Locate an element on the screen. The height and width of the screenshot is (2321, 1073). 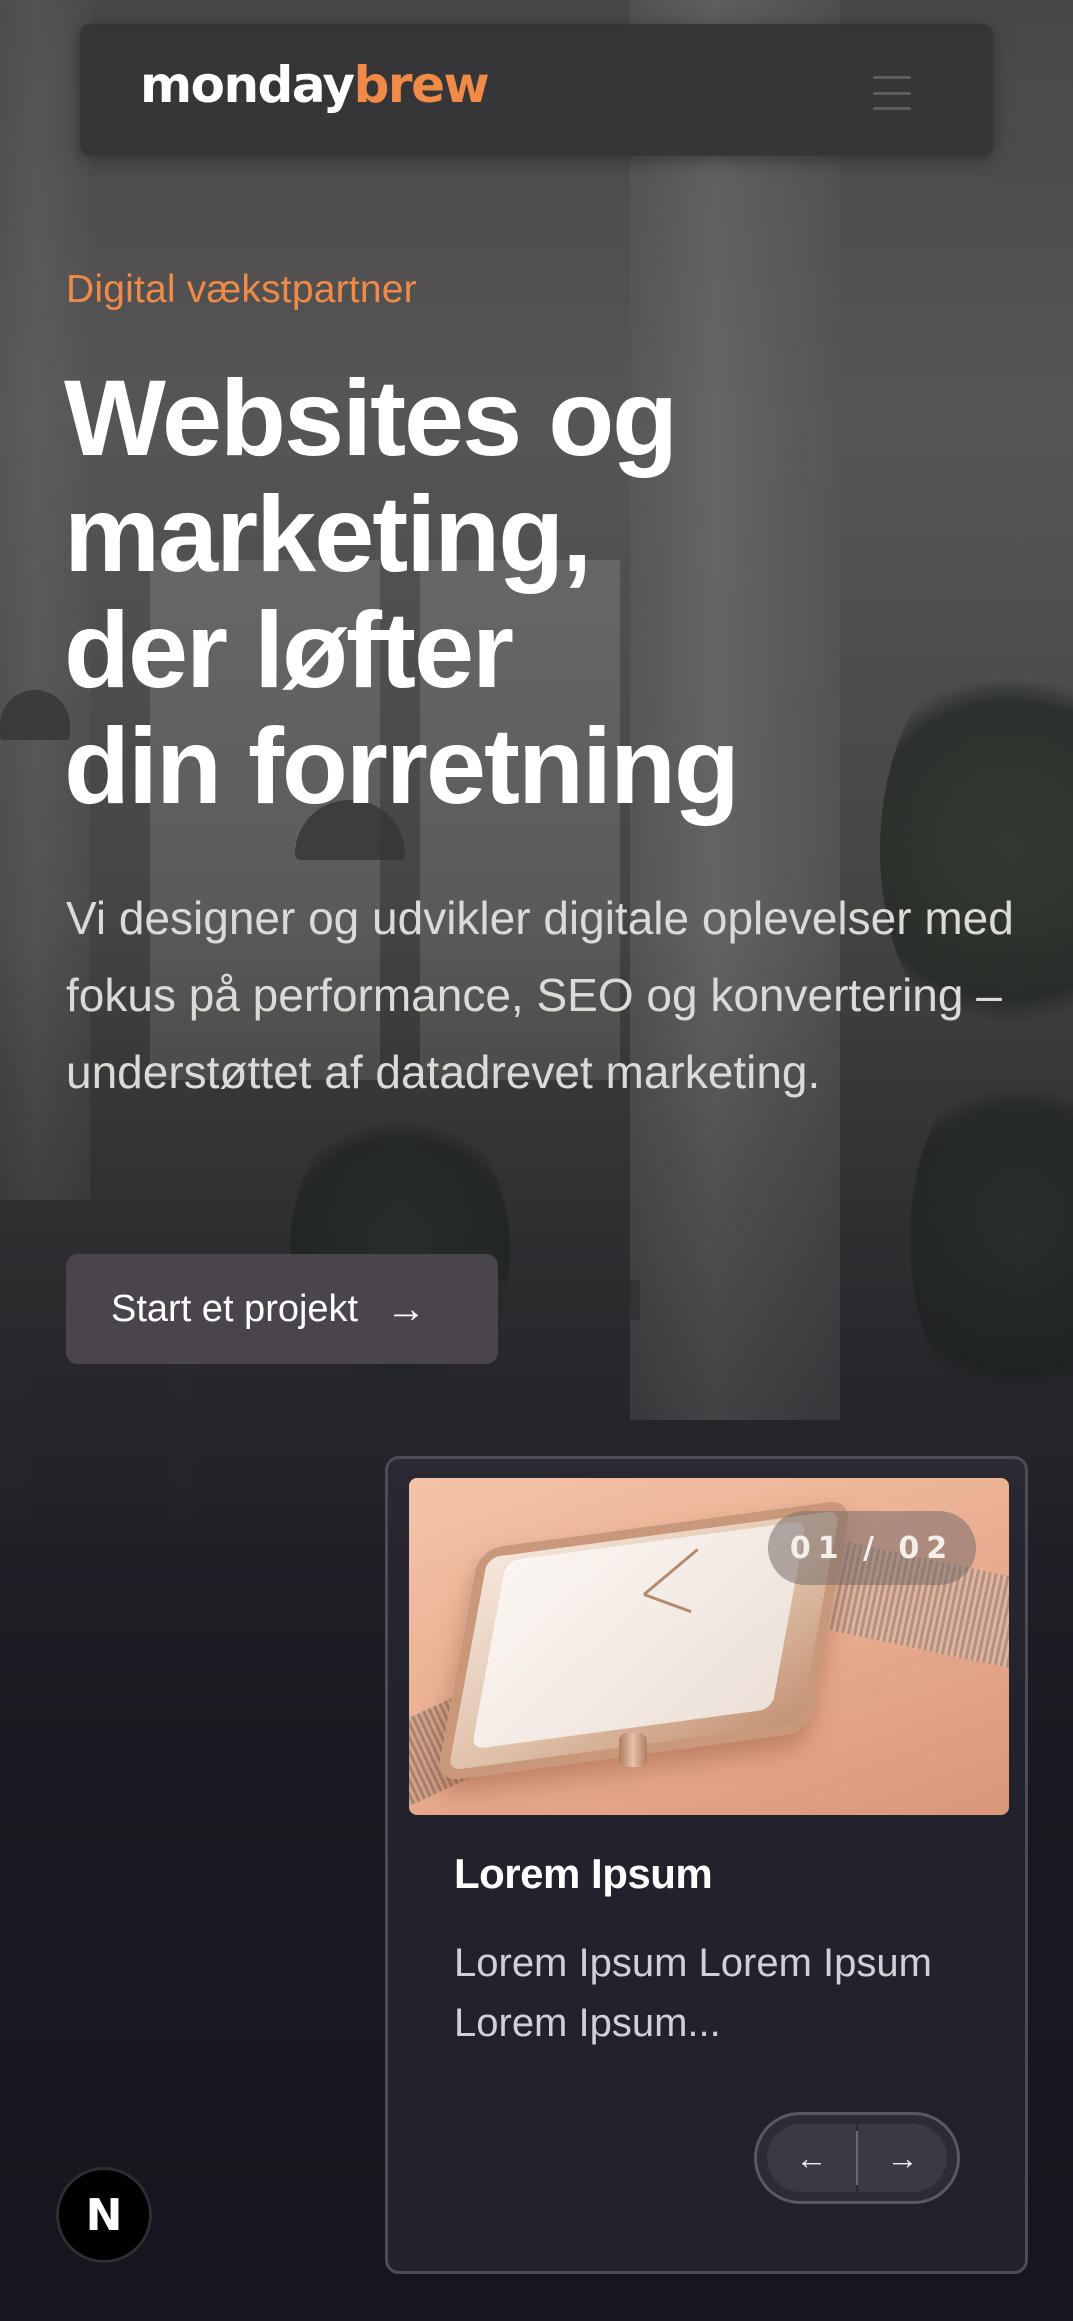
site-header: mondaybrew is located at coordinates (536, 90).